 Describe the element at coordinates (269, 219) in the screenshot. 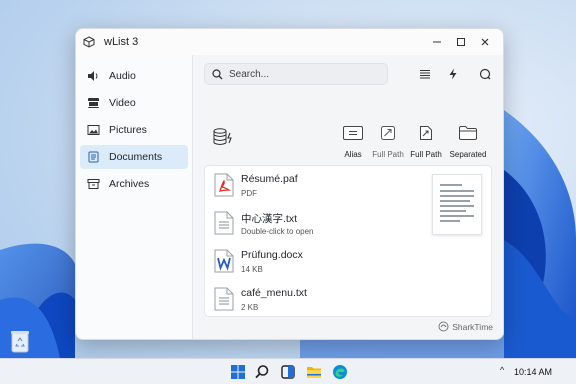

I see `file-name: 中心漢字.txt` at that location.